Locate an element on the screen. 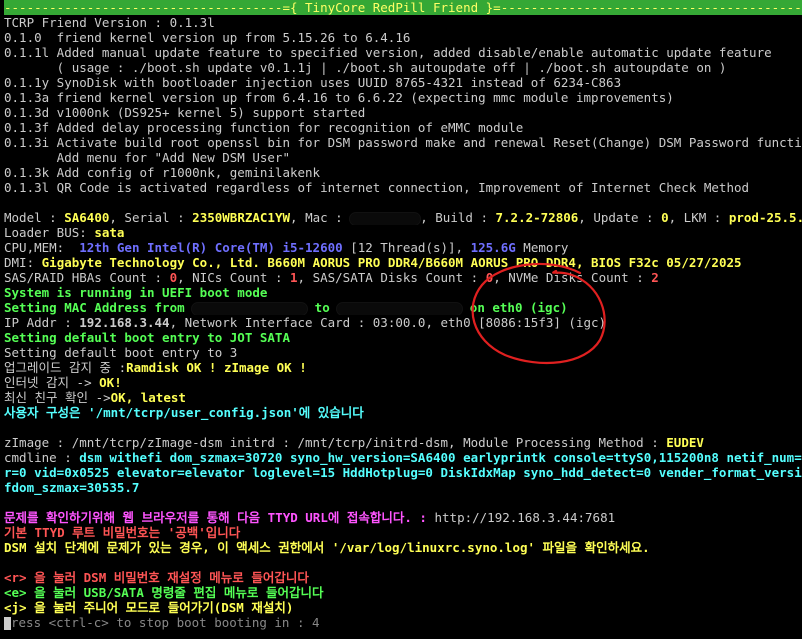 The image size is (802, 639). menu-option-j: <j> 을 눌러 주니어 모드로 들어가기(DSM 재설치) is located at coordinates (149, 607).